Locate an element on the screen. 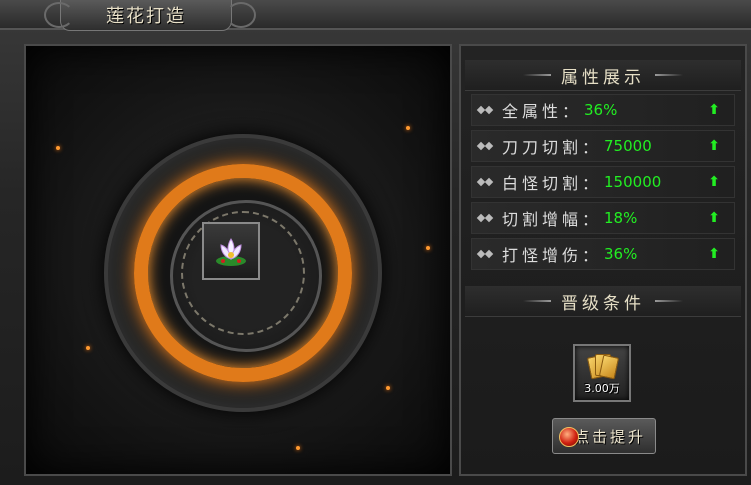 The width and height of the screenshot is (751, 485). attribute-label: 全属性： is located at coordinates (542, 111).